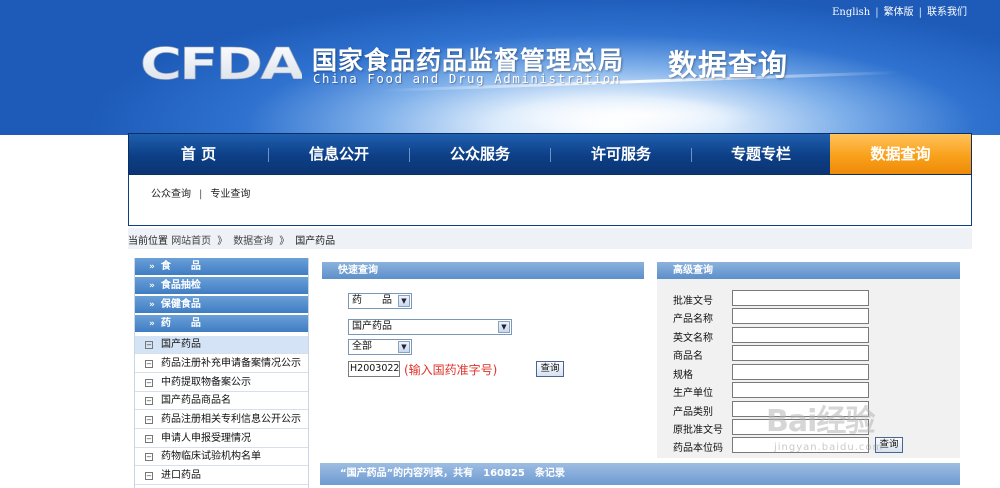 The width and height of the screenshot is (1000, 488). I want to click on database-select: 国产药品 ▼, so click(430, 327).